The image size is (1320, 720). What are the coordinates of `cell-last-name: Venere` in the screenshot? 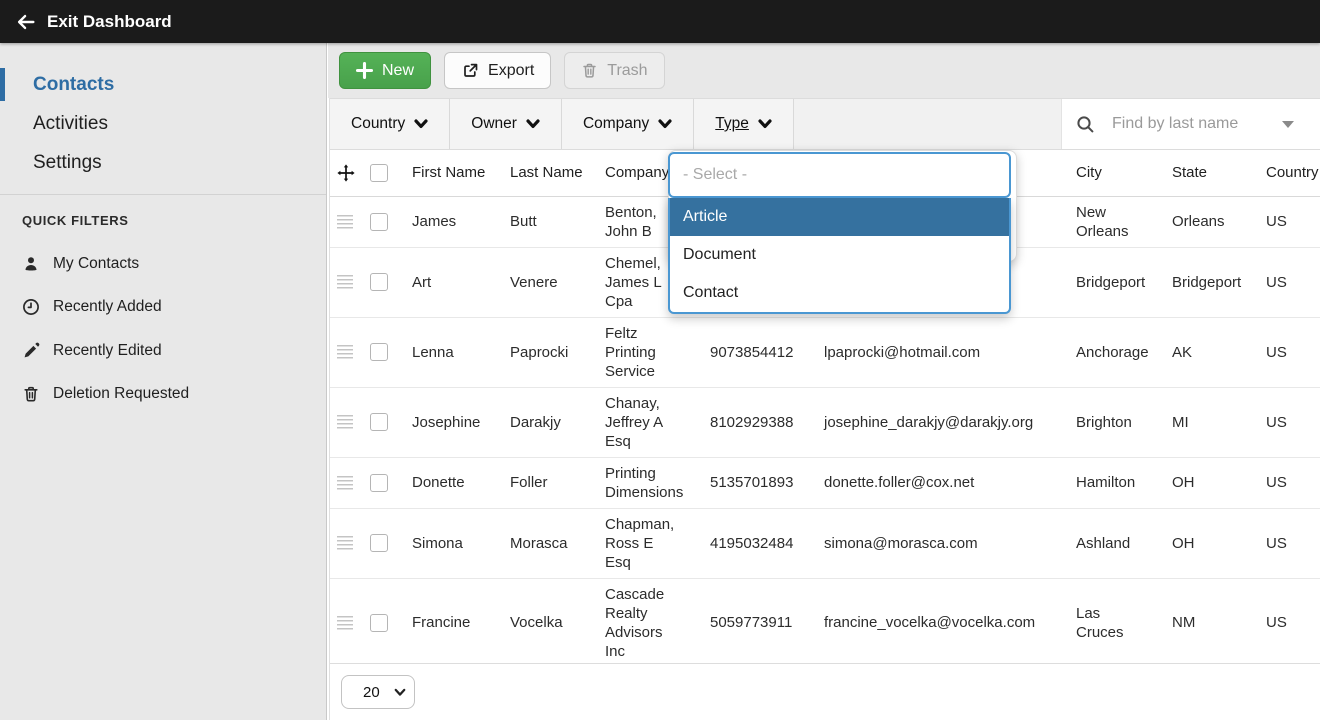 It's located at (550, 282).